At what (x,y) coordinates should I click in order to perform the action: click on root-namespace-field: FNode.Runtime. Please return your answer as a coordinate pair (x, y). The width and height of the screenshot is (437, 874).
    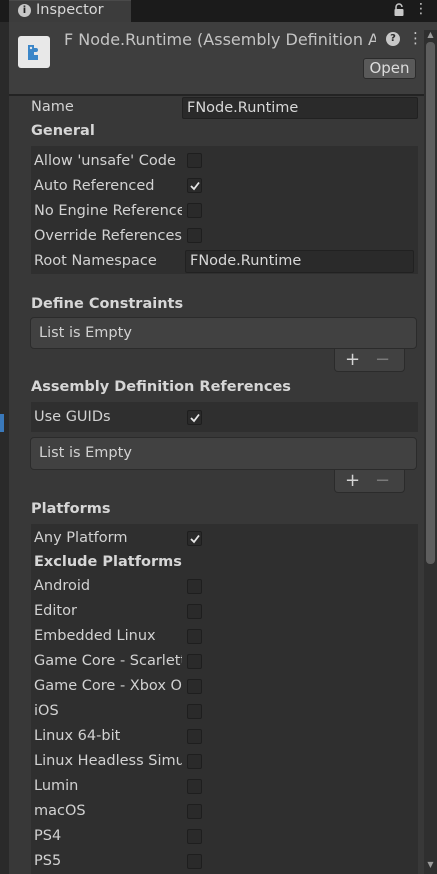
    Looking at the image, I should click on (299, 261).